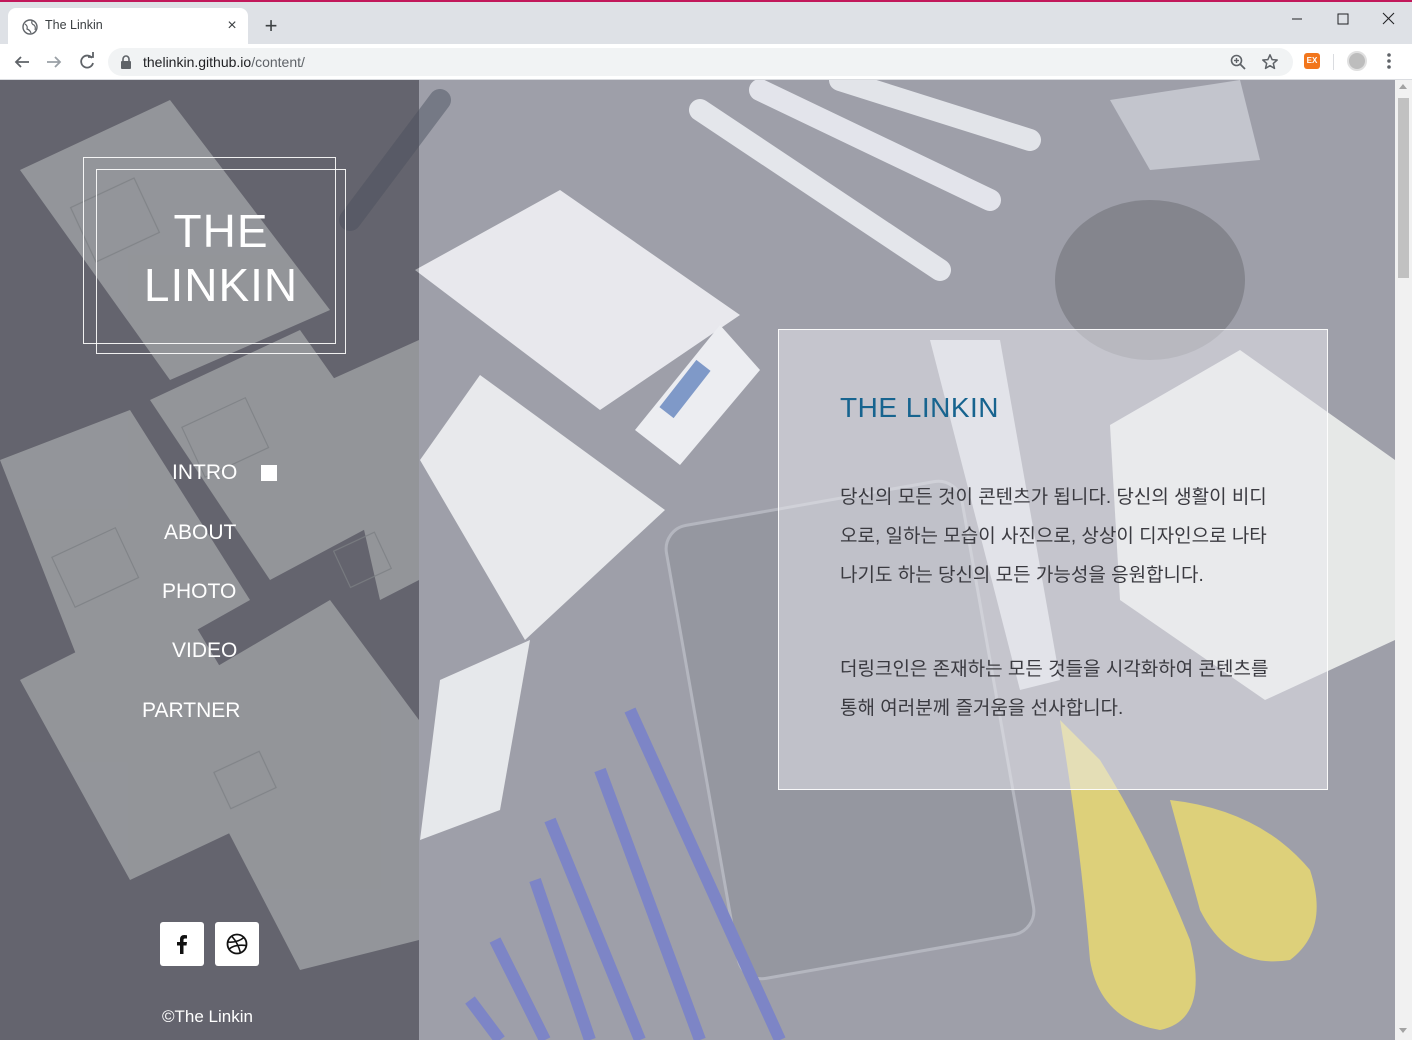 This screenshot has height=1040, width=1412. I want to click on globe-icon, so click(30, 27).